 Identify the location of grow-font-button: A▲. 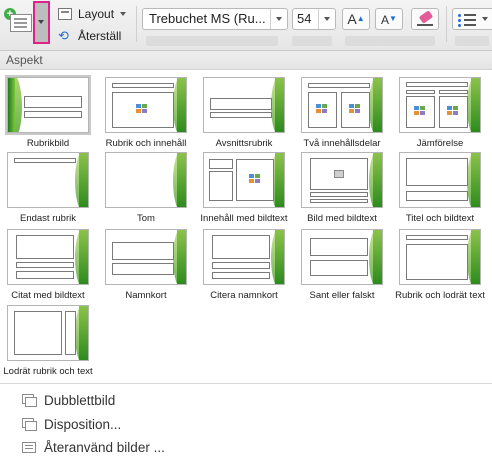
(356, 19).